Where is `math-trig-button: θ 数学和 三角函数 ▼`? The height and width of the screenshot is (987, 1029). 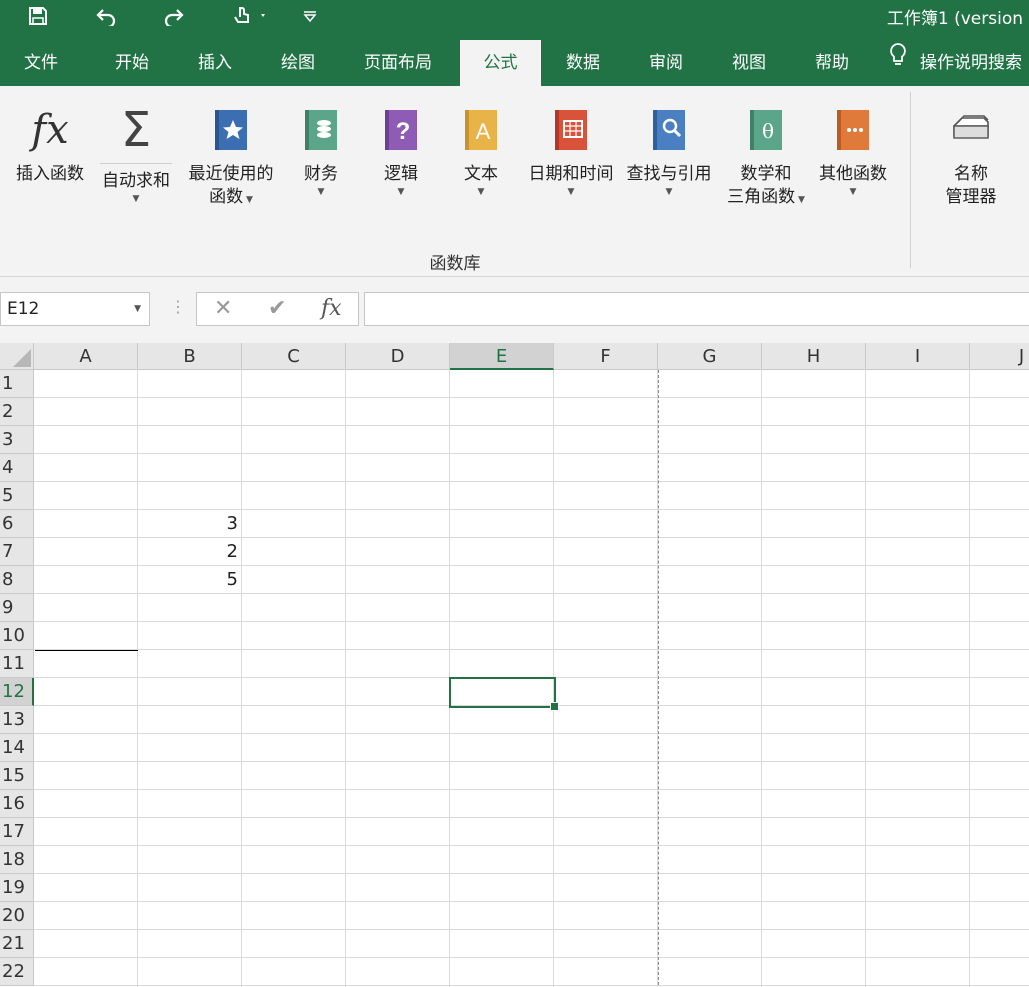
math-trig-button: θ 数学和 三角函数 ▼ is located at coordinates (766, 158).